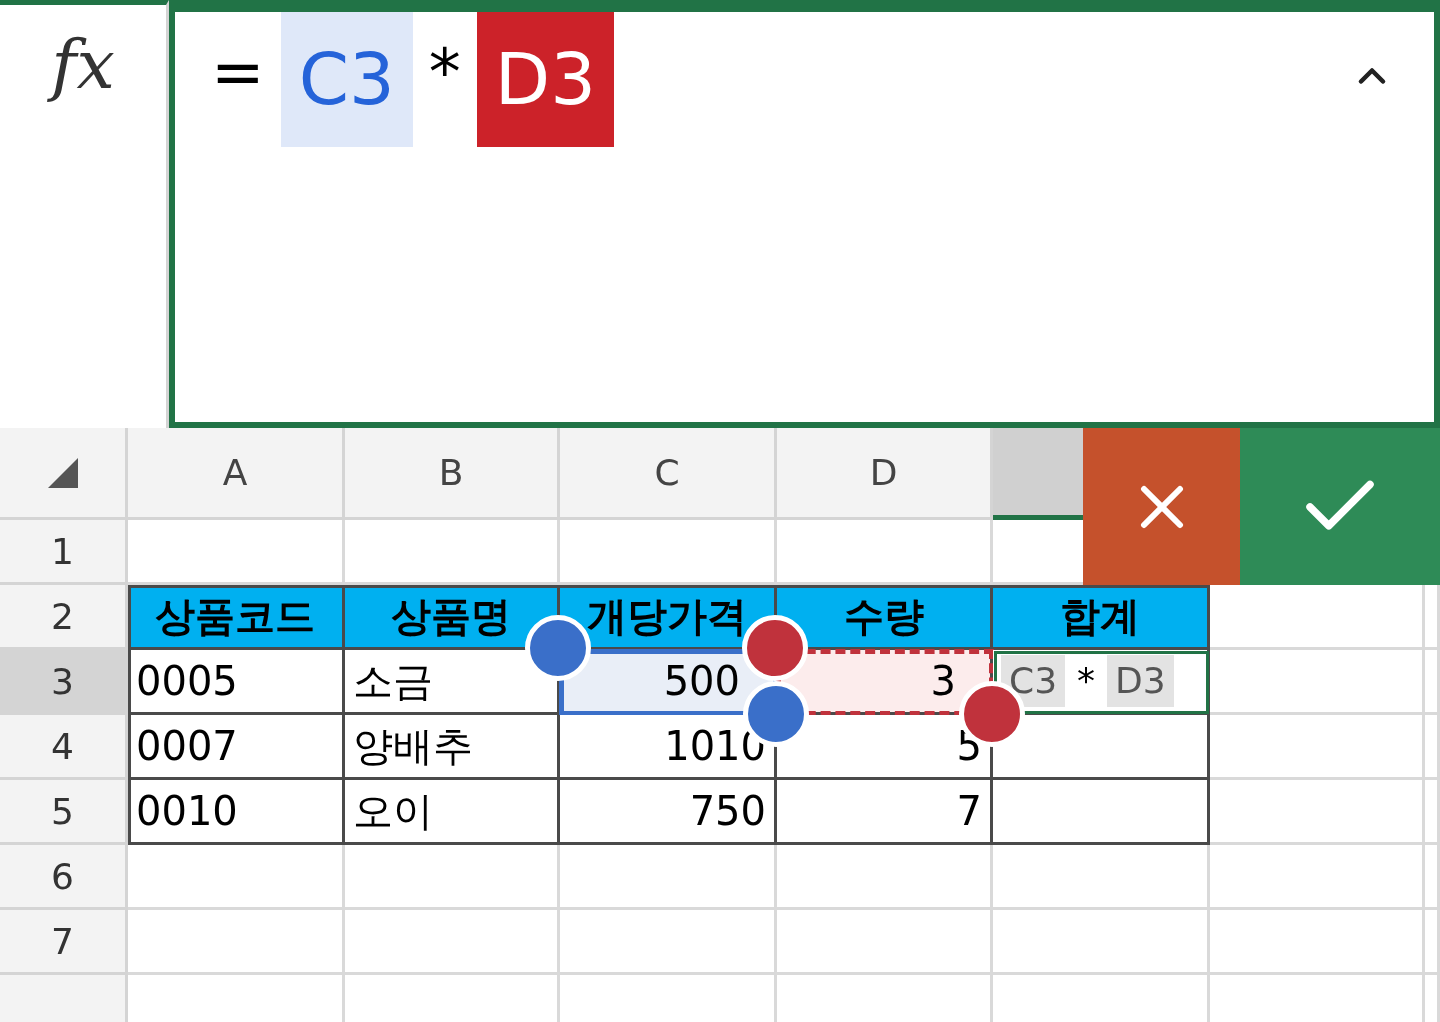  I want to click on cell-text: 양배추, so click(413, 746).